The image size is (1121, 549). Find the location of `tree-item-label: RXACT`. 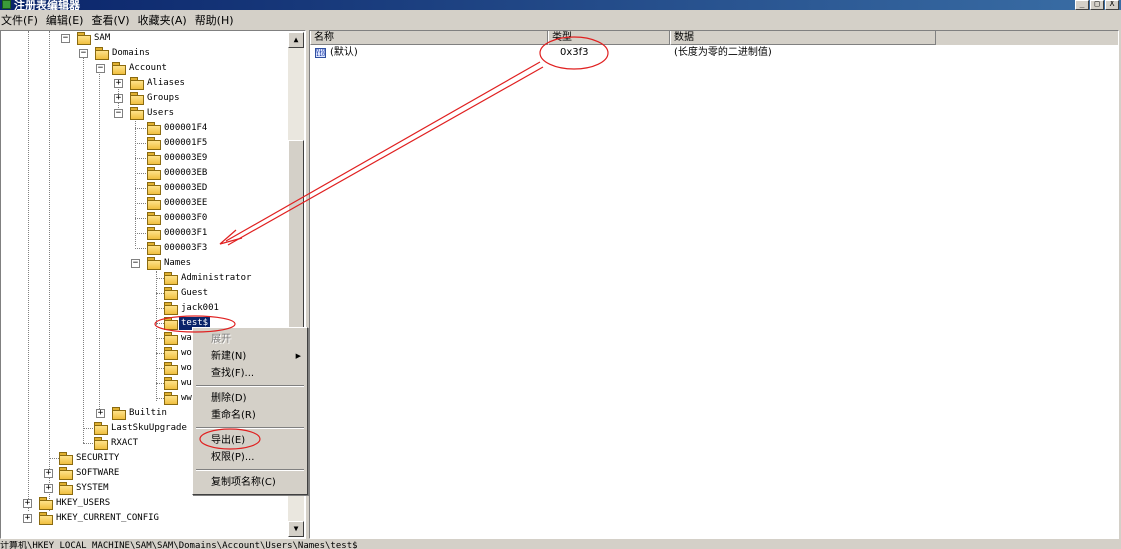

tree-item-label: RXACT is located at coordinates (125, 443).